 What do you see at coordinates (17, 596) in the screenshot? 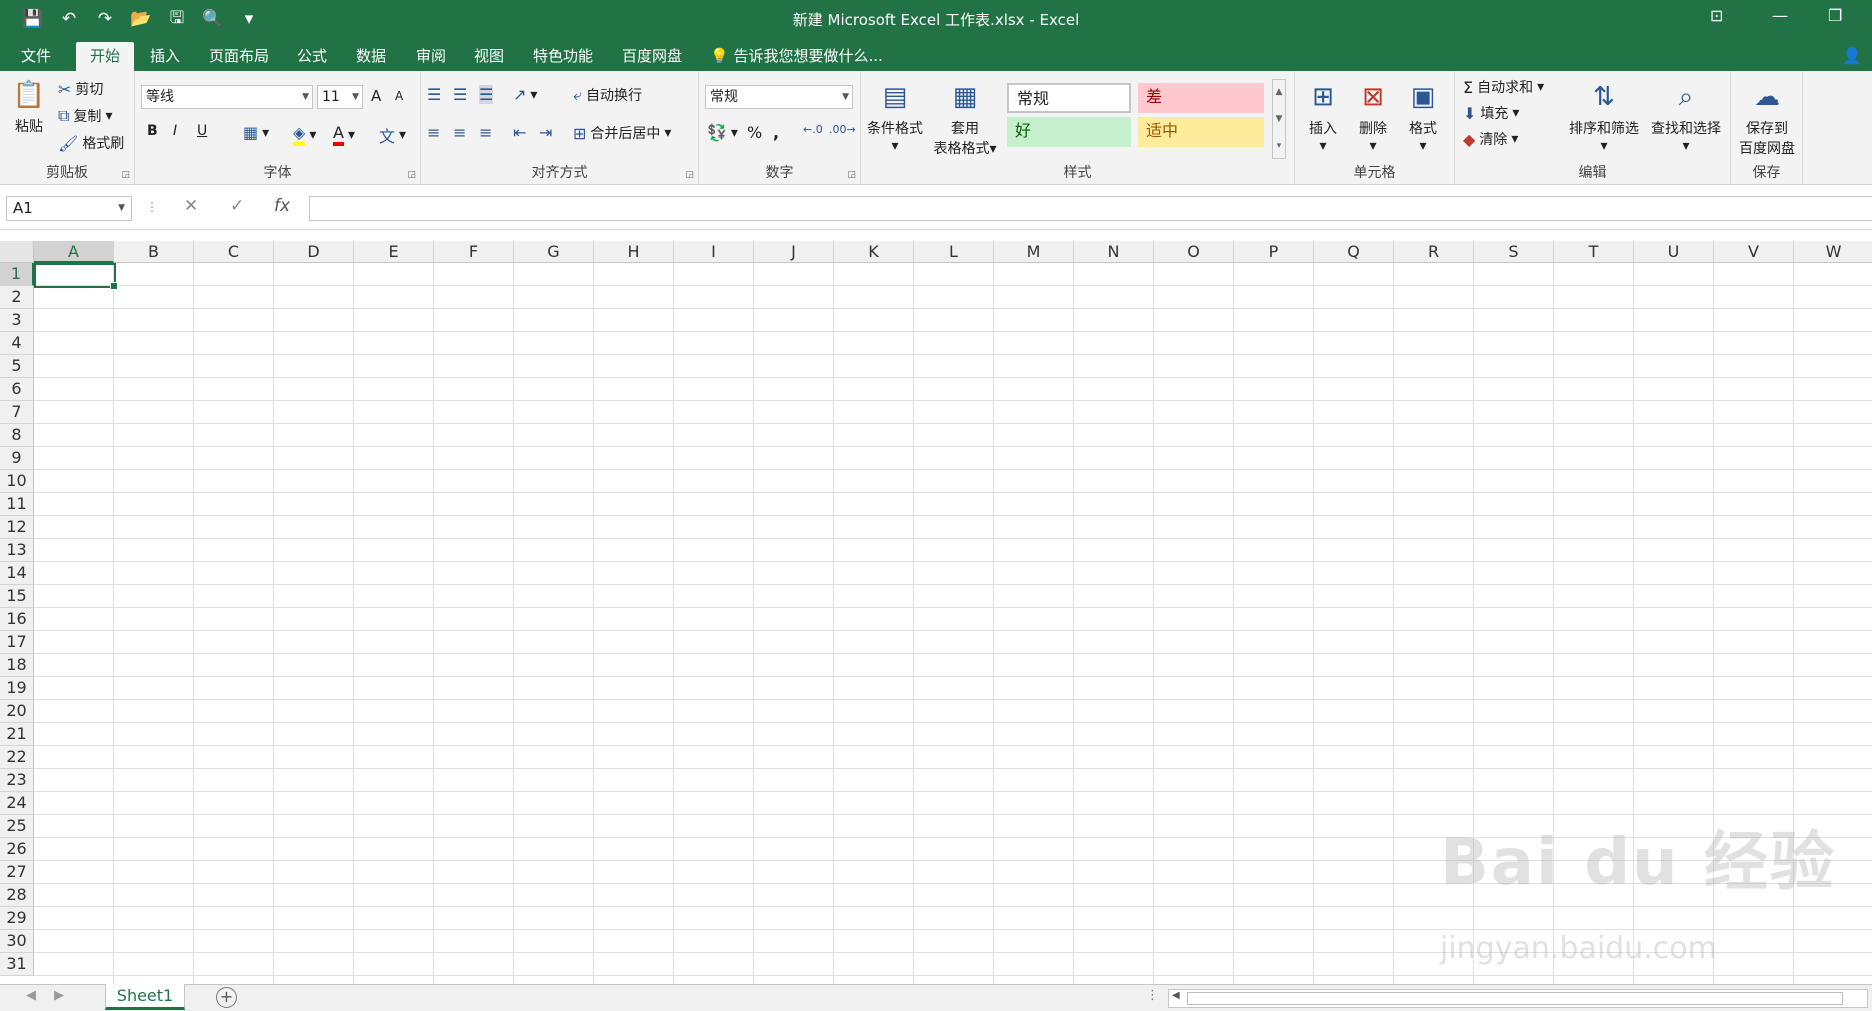
I see `row-header-15: 15` at bounding box center [17, 596].